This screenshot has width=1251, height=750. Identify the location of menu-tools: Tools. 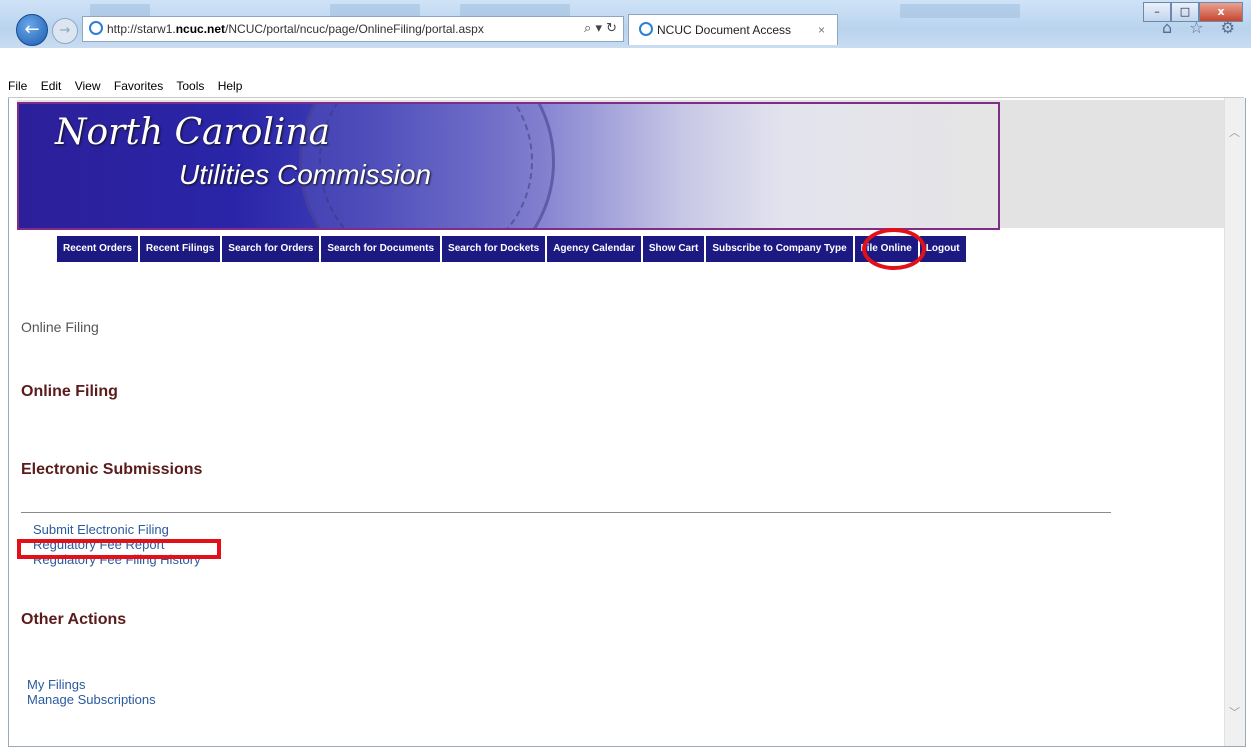
(190, 86).